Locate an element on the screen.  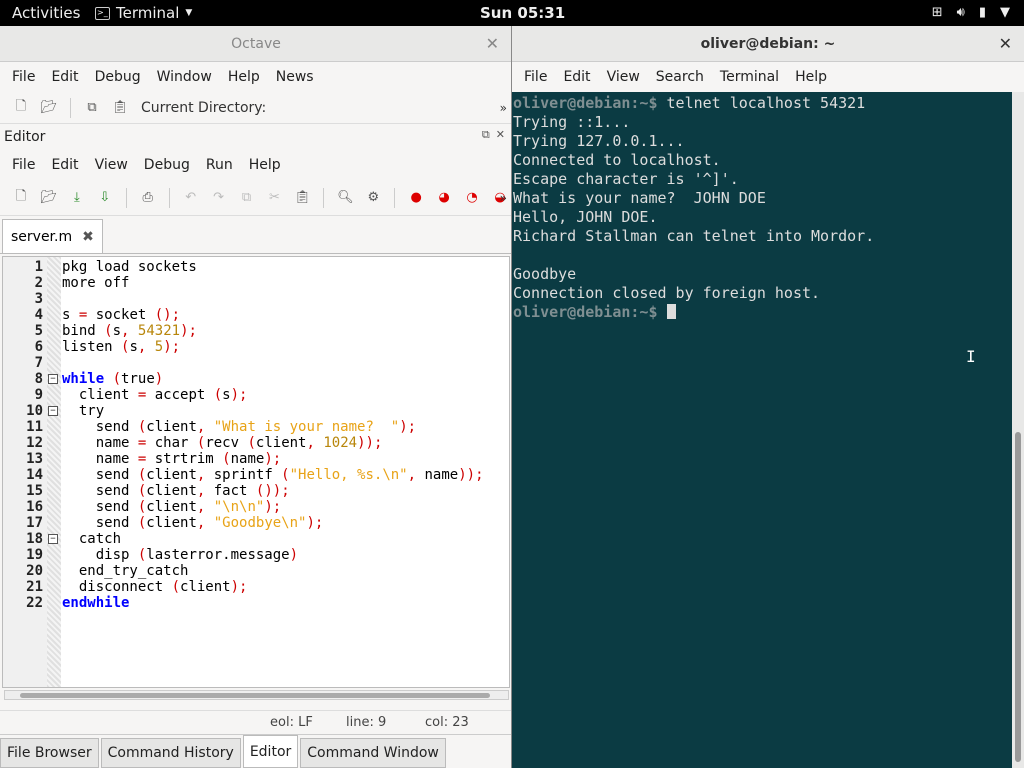
redo-icon: ↷ is located at coordinates (219, 198).